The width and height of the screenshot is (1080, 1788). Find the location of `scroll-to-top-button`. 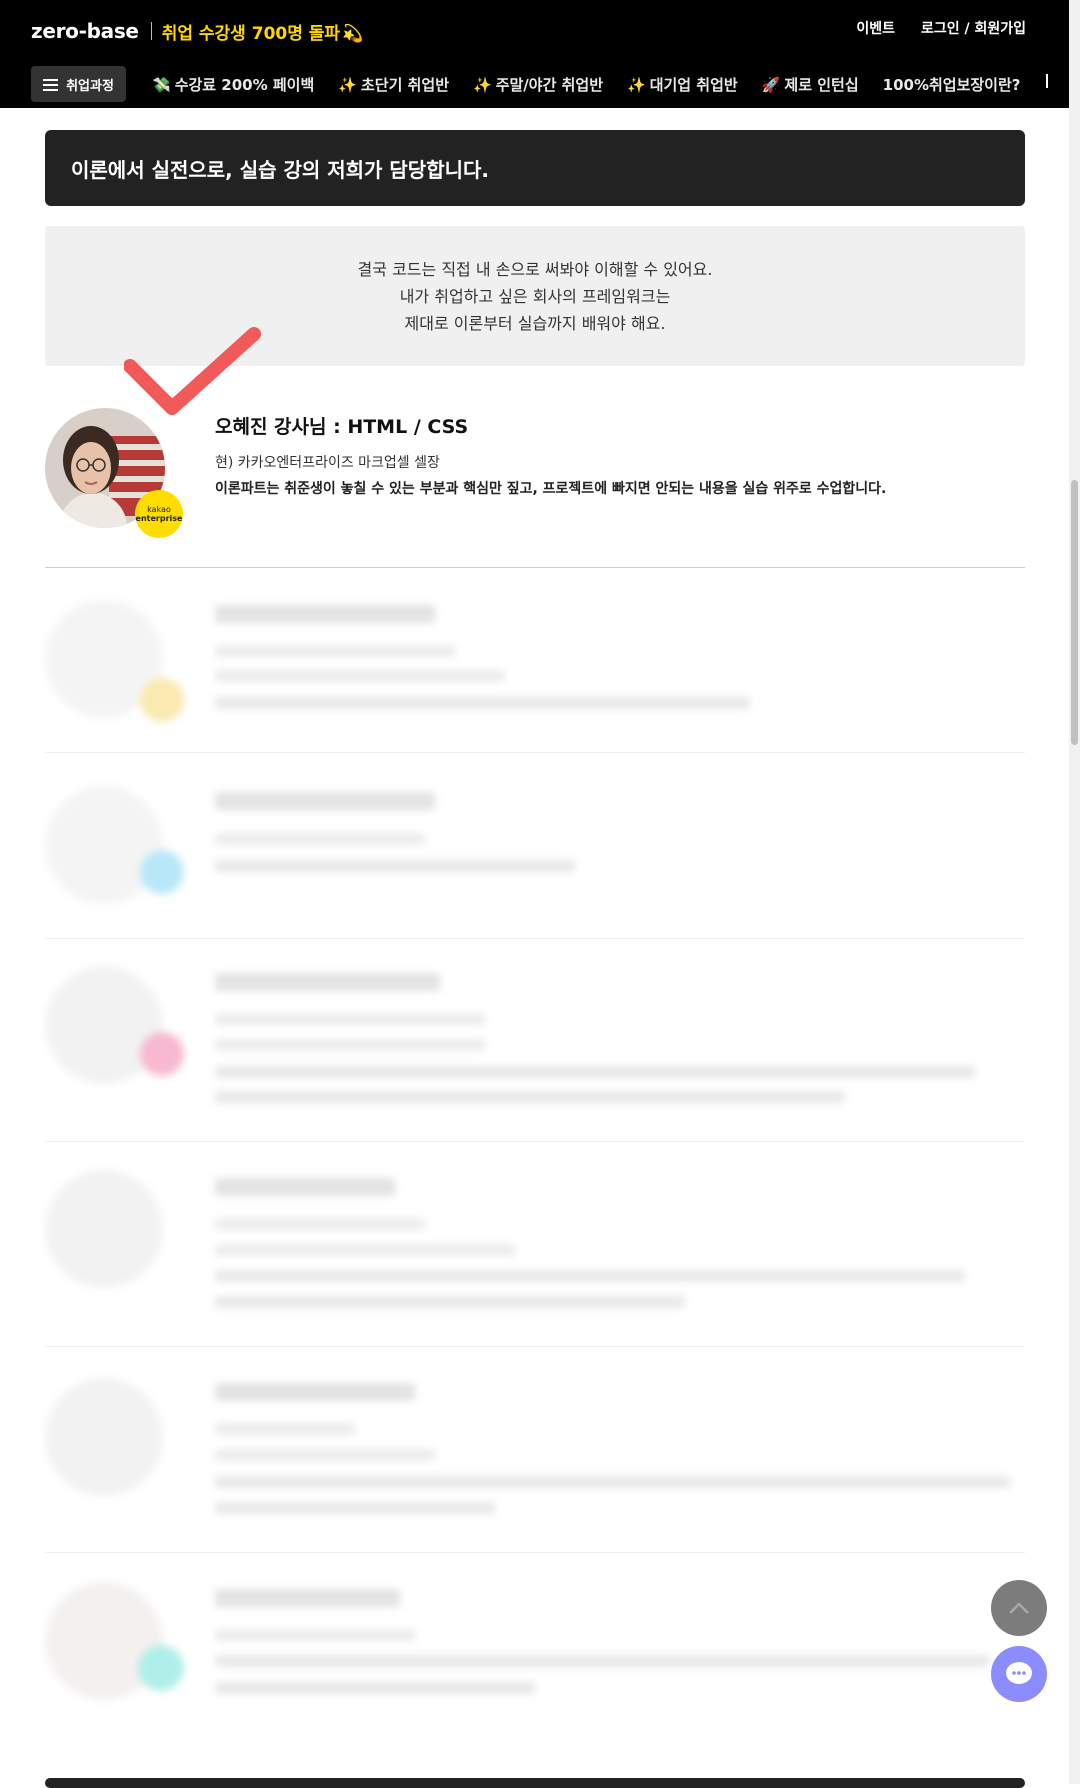

scroll-to-top-button is located at coordinates (1019, 1608).